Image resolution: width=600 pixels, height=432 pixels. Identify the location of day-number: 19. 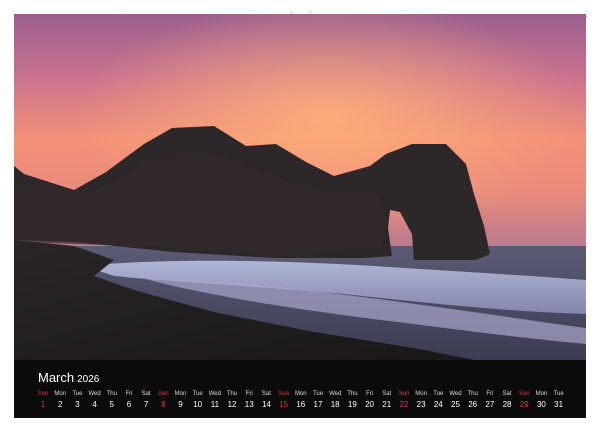
(352, 404).